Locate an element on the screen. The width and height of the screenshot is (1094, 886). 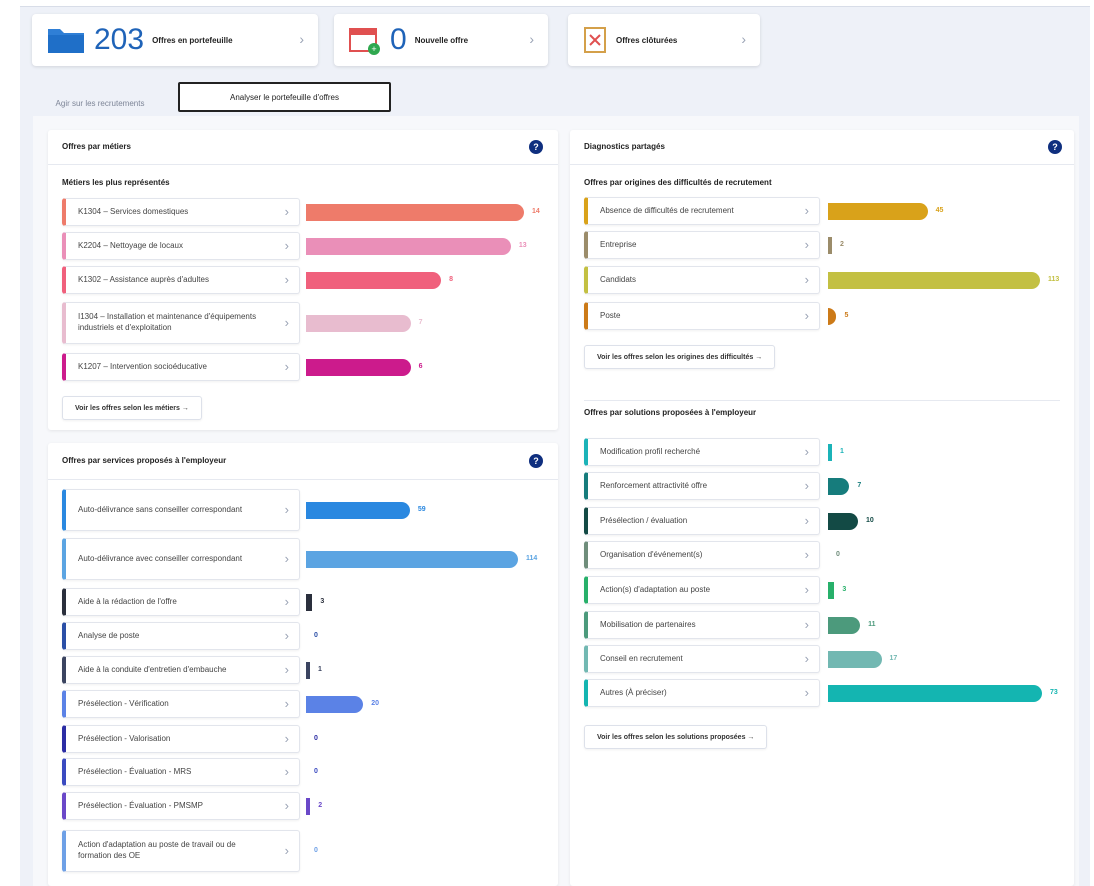
row-label-button: K1207 – Intervention socioéducative › is located at coordinates (181, 367).